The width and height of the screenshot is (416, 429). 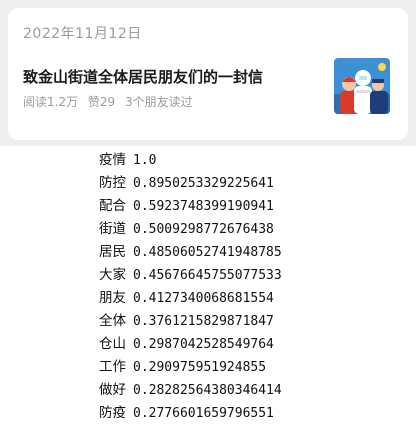 I want to click on keyword-score: 1.0, so click(x=145, y=160).